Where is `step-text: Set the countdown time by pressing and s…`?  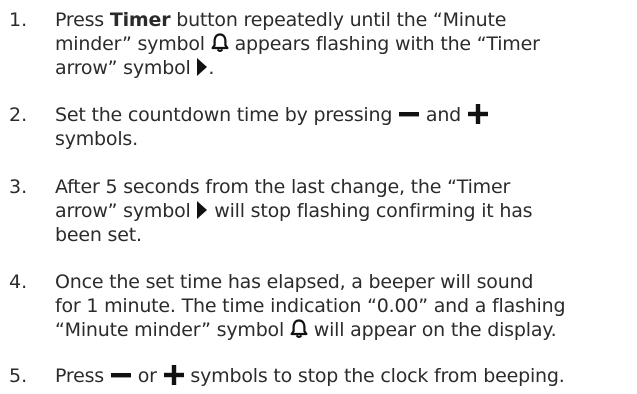
step-text: Set the countdown time by pressing and s… is located at coordinates (345, 127).